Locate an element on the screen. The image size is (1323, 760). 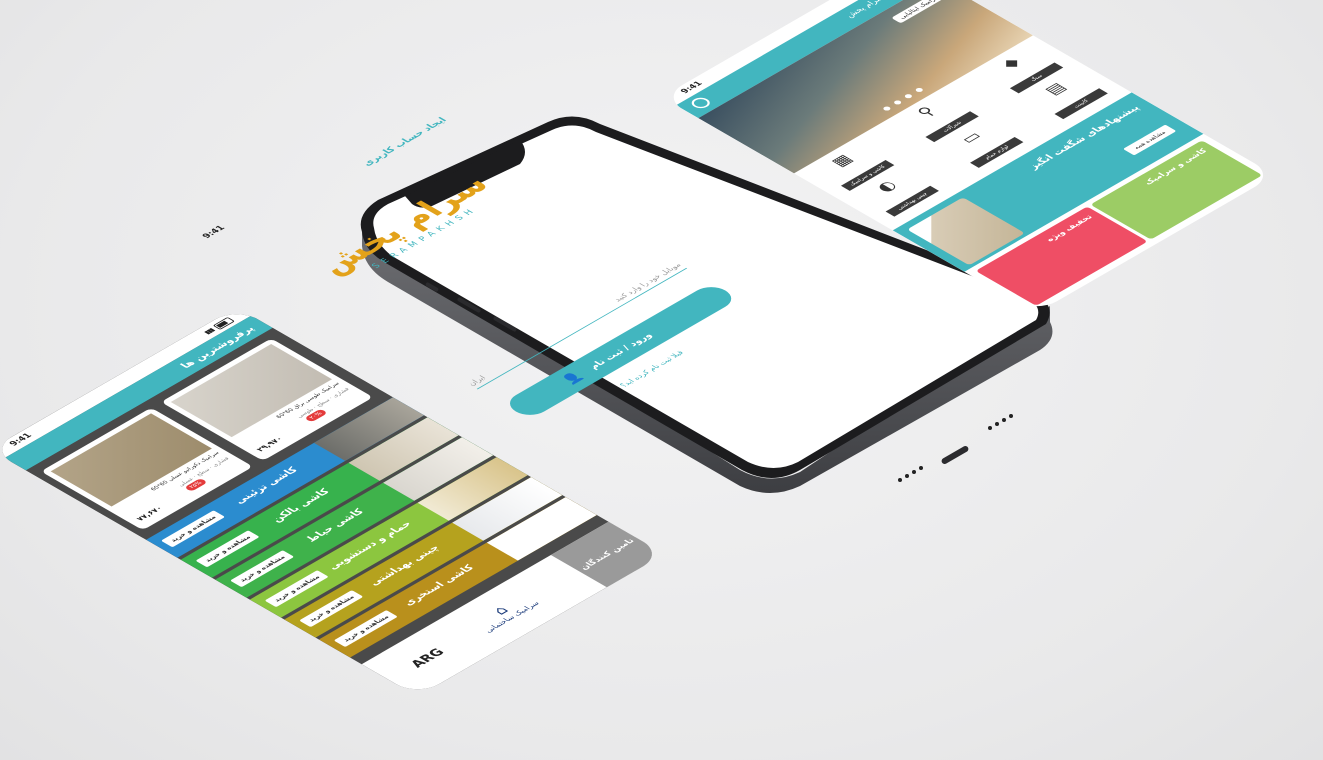
signal-icon: ▮▮▮ is located at coordinates (209, 331).